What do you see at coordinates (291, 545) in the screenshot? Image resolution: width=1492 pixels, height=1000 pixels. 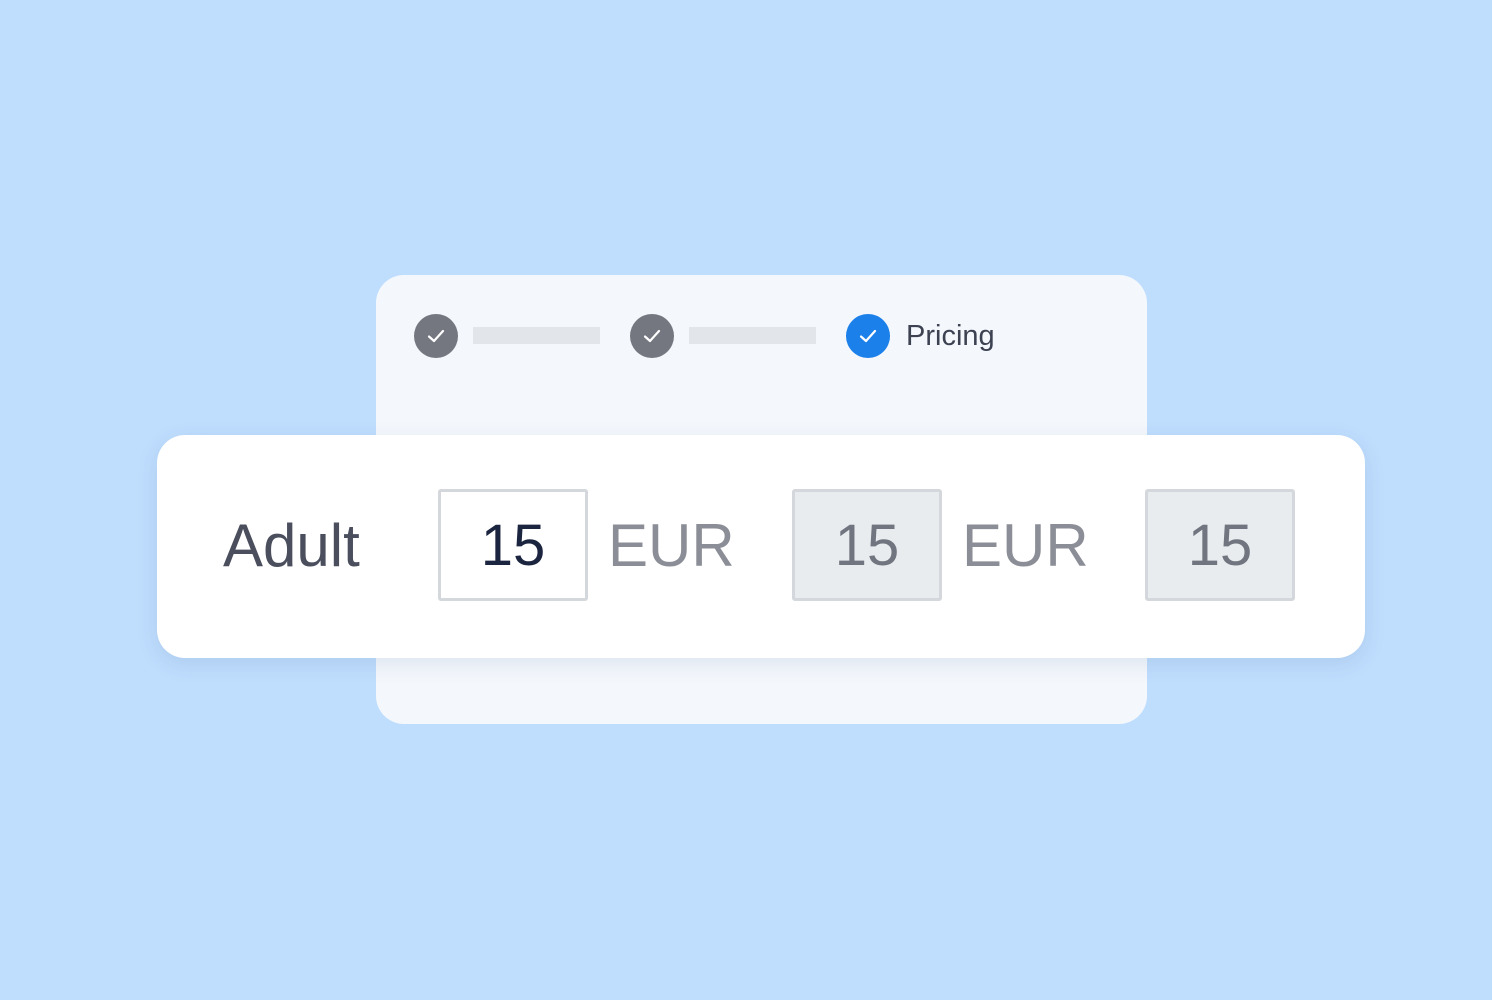 I see `ticket-type-label: Adult` at bounding box center [291, 545].